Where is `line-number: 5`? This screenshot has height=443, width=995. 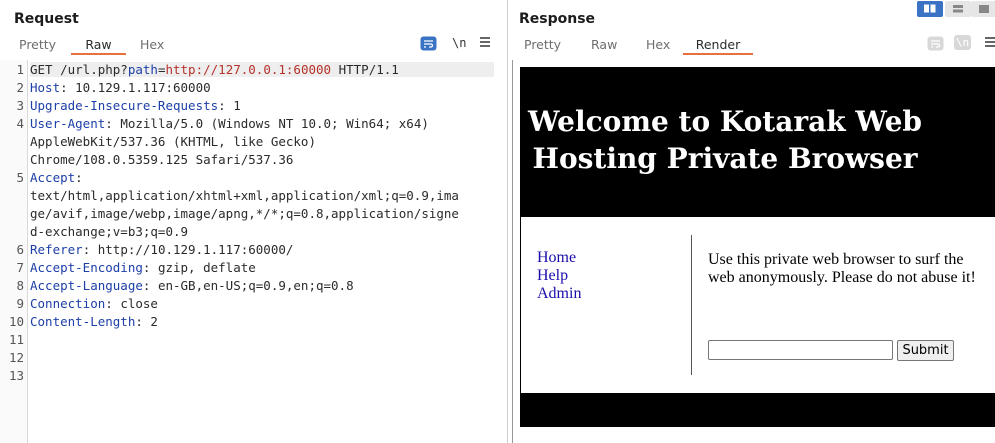 line-number: 5 is located at coordinates (20, 177).